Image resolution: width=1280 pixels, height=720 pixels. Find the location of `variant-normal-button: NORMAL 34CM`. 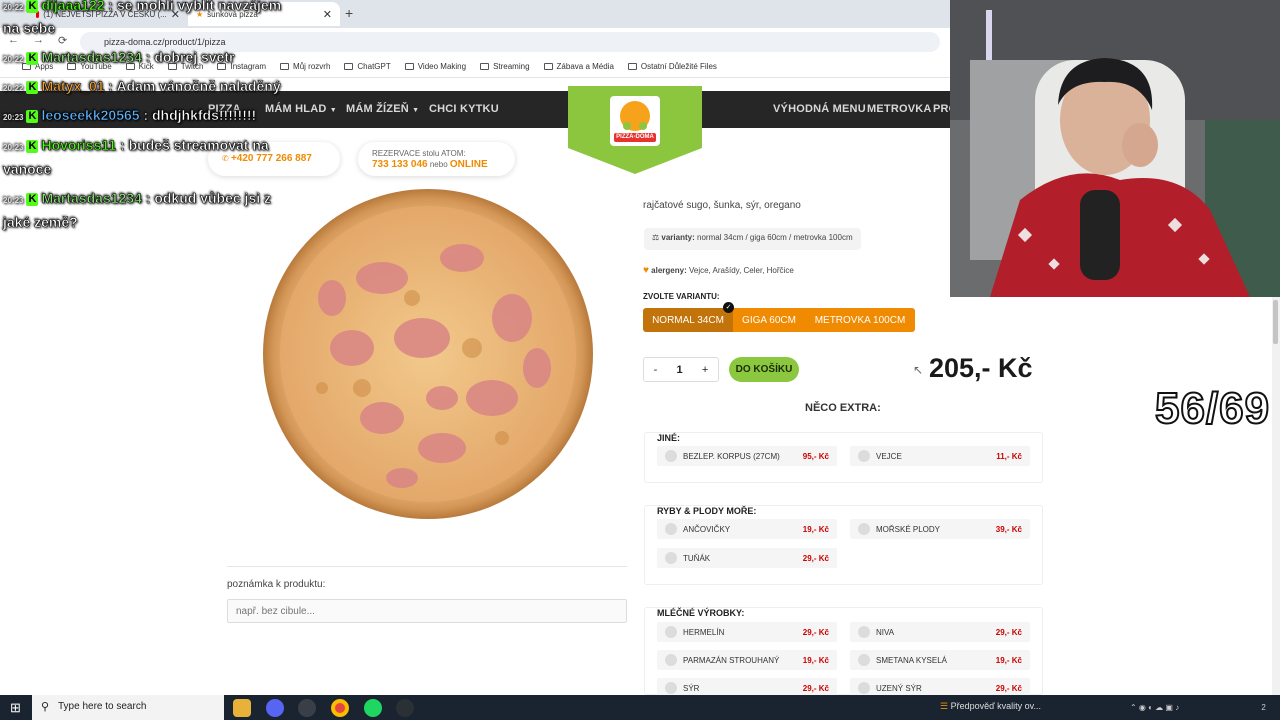

variant-normal-button: NORMAL 34CM is located at coordinates (688, 320).